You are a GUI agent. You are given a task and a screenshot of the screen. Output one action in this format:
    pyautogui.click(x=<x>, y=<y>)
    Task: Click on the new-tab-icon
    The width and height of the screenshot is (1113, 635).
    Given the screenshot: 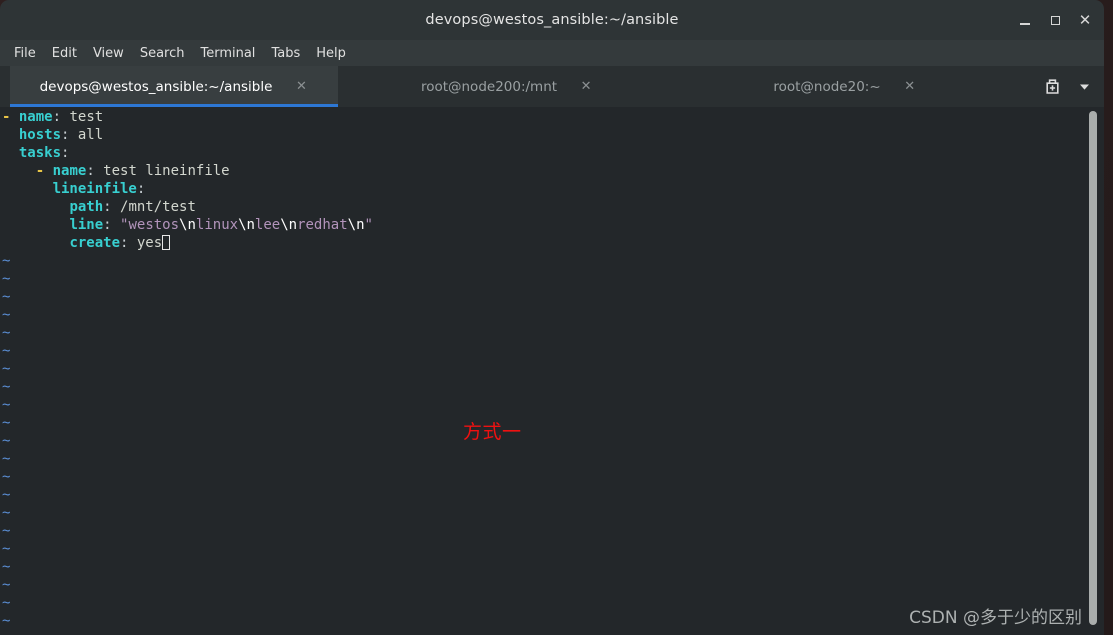 What is the action you would take?
    pyautogui.click(x=1052, y=86)
    